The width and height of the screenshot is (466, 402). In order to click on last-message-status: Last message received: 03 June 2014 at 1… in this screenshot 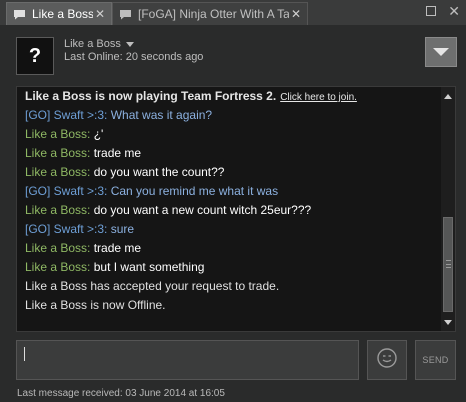, I will do `click(121, 393)`.